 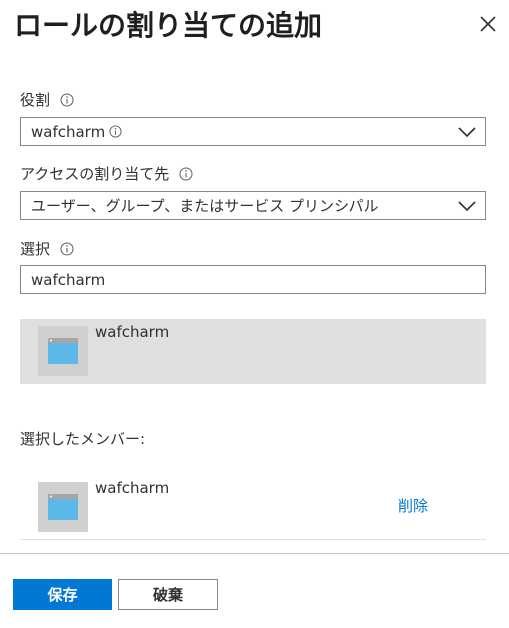 What do you see at coordinates (253, 279) in the screenshot?
I see `select-search-input` at bounding box center [253, 279].